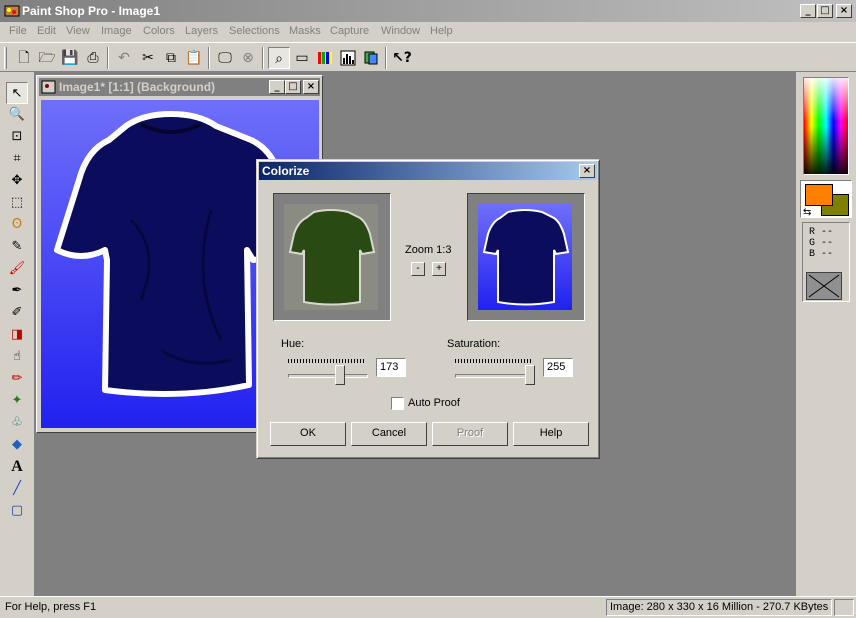  I want to click on auto-proof-label: Auto Proof, so click(434, 403).